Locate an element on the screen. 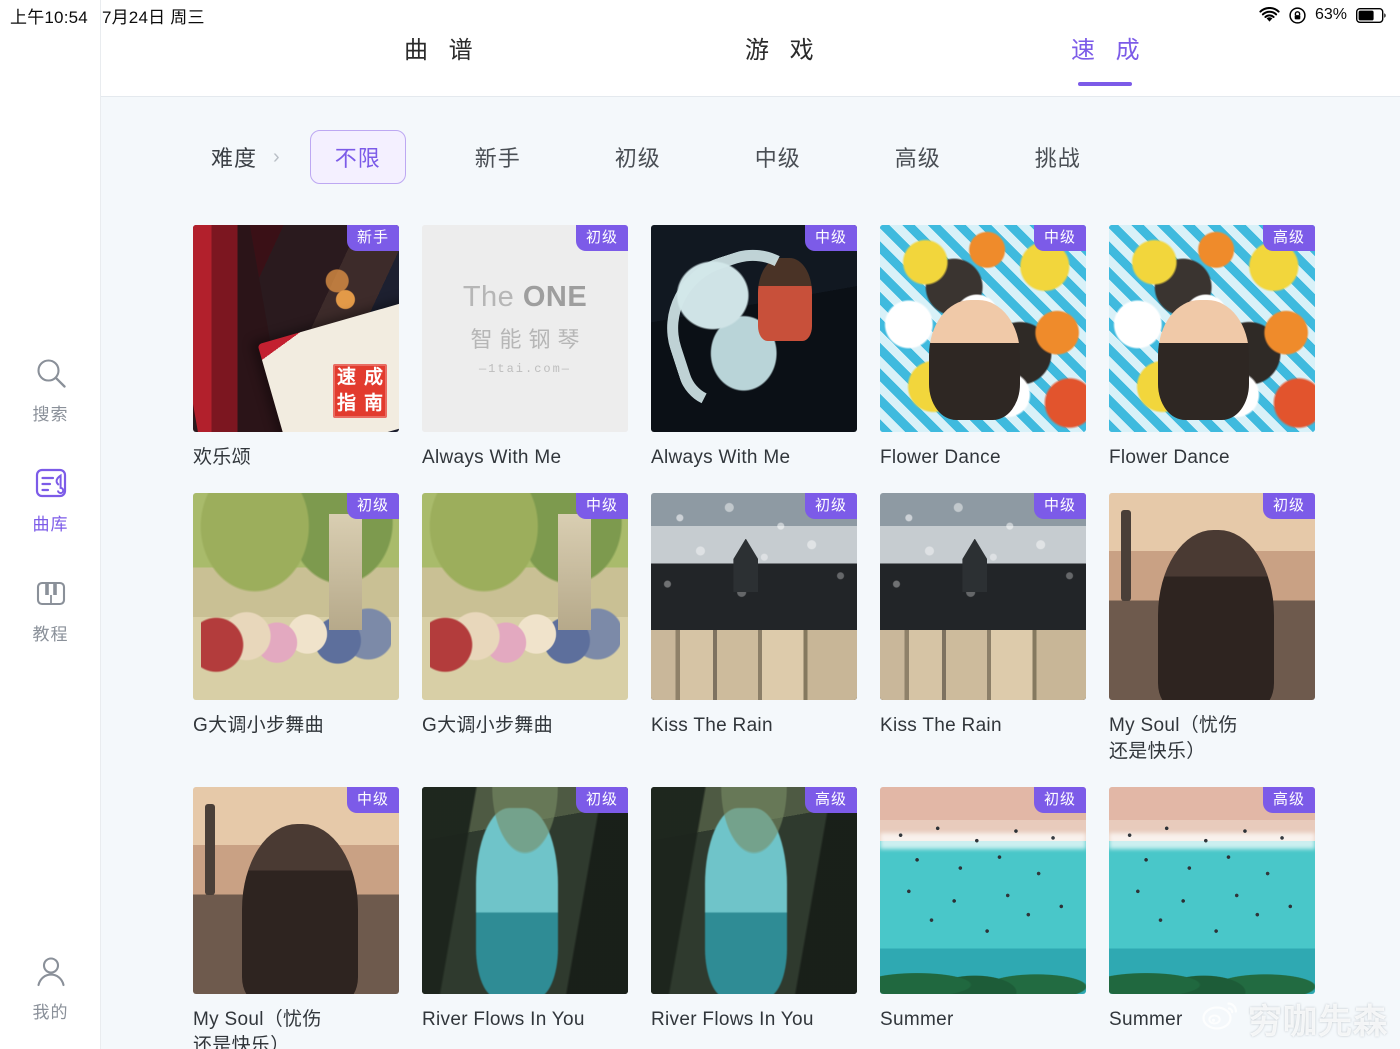  top-tab-bar: 曲 谱 游 戏 速 成 is located at coordinates (750, 48).